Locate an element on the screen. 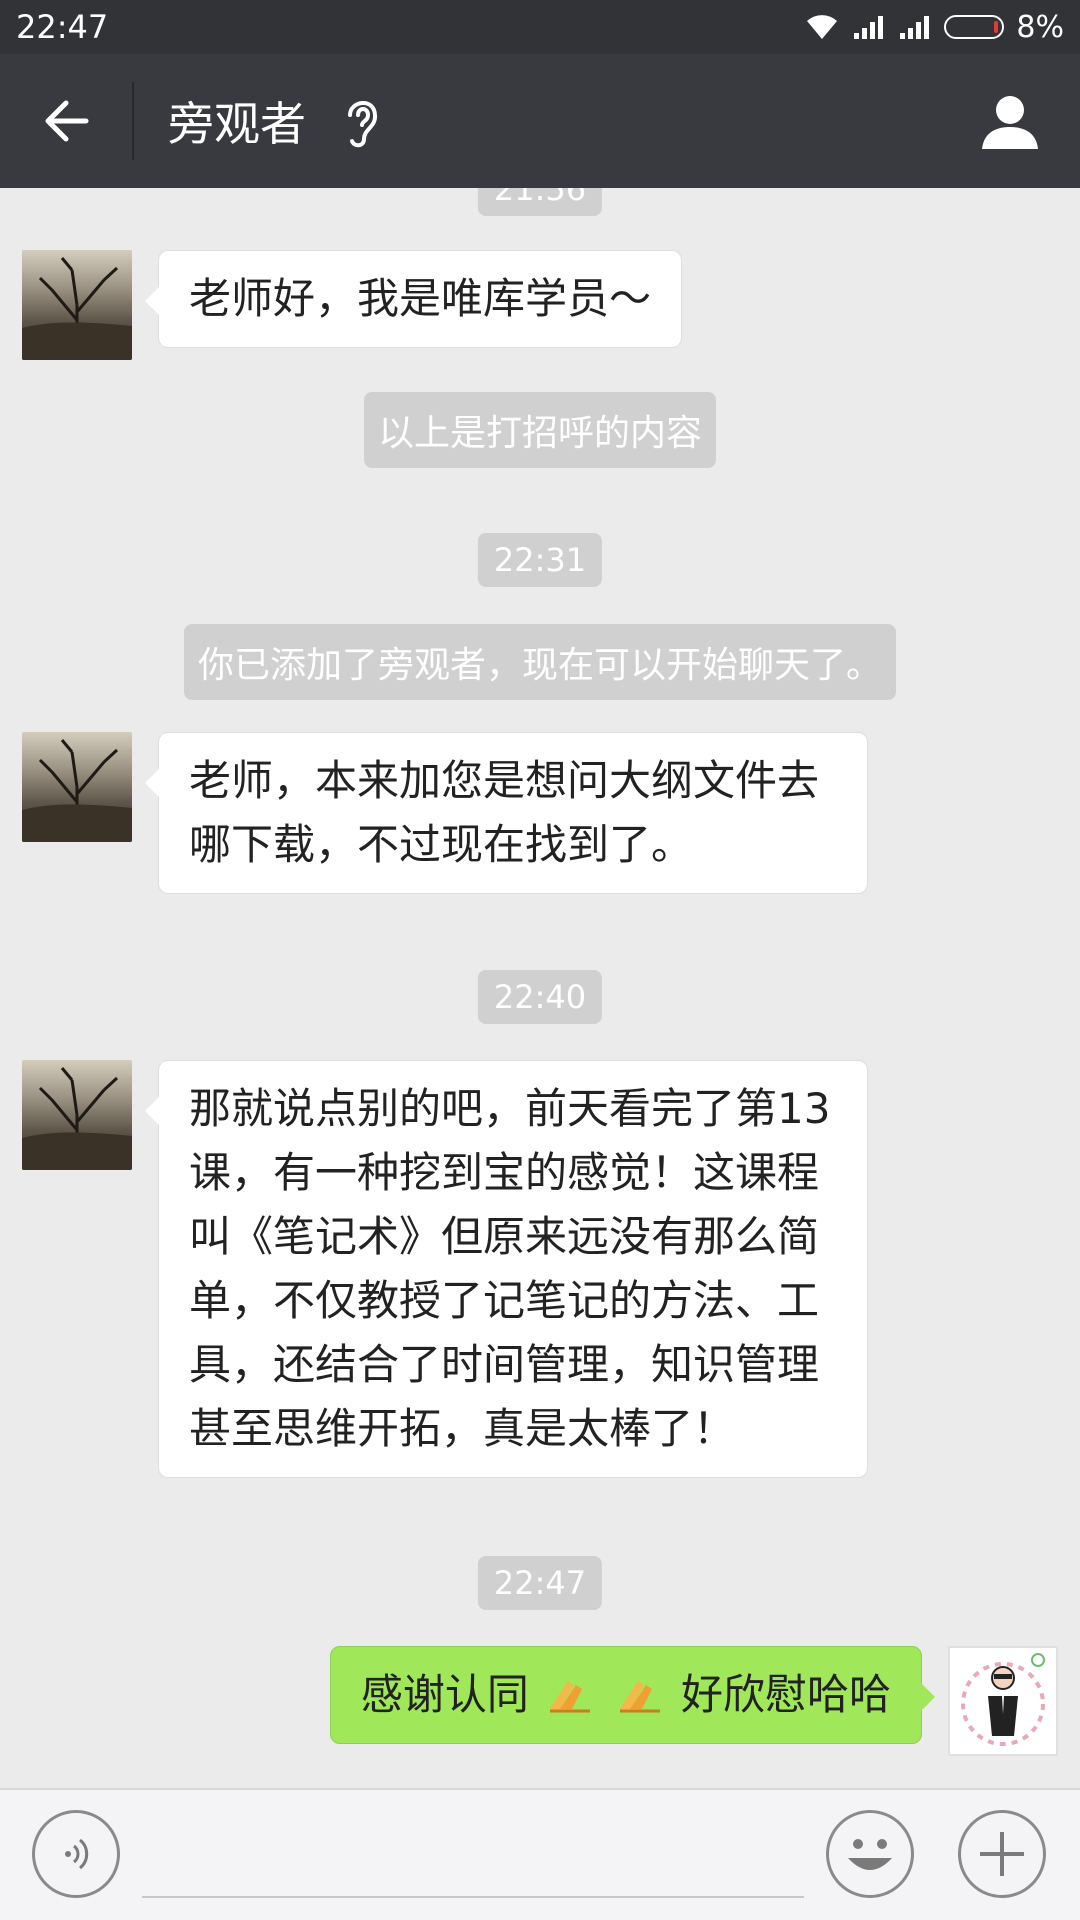  status-bar: 22:47 8% is located at coordinates (540, 27).